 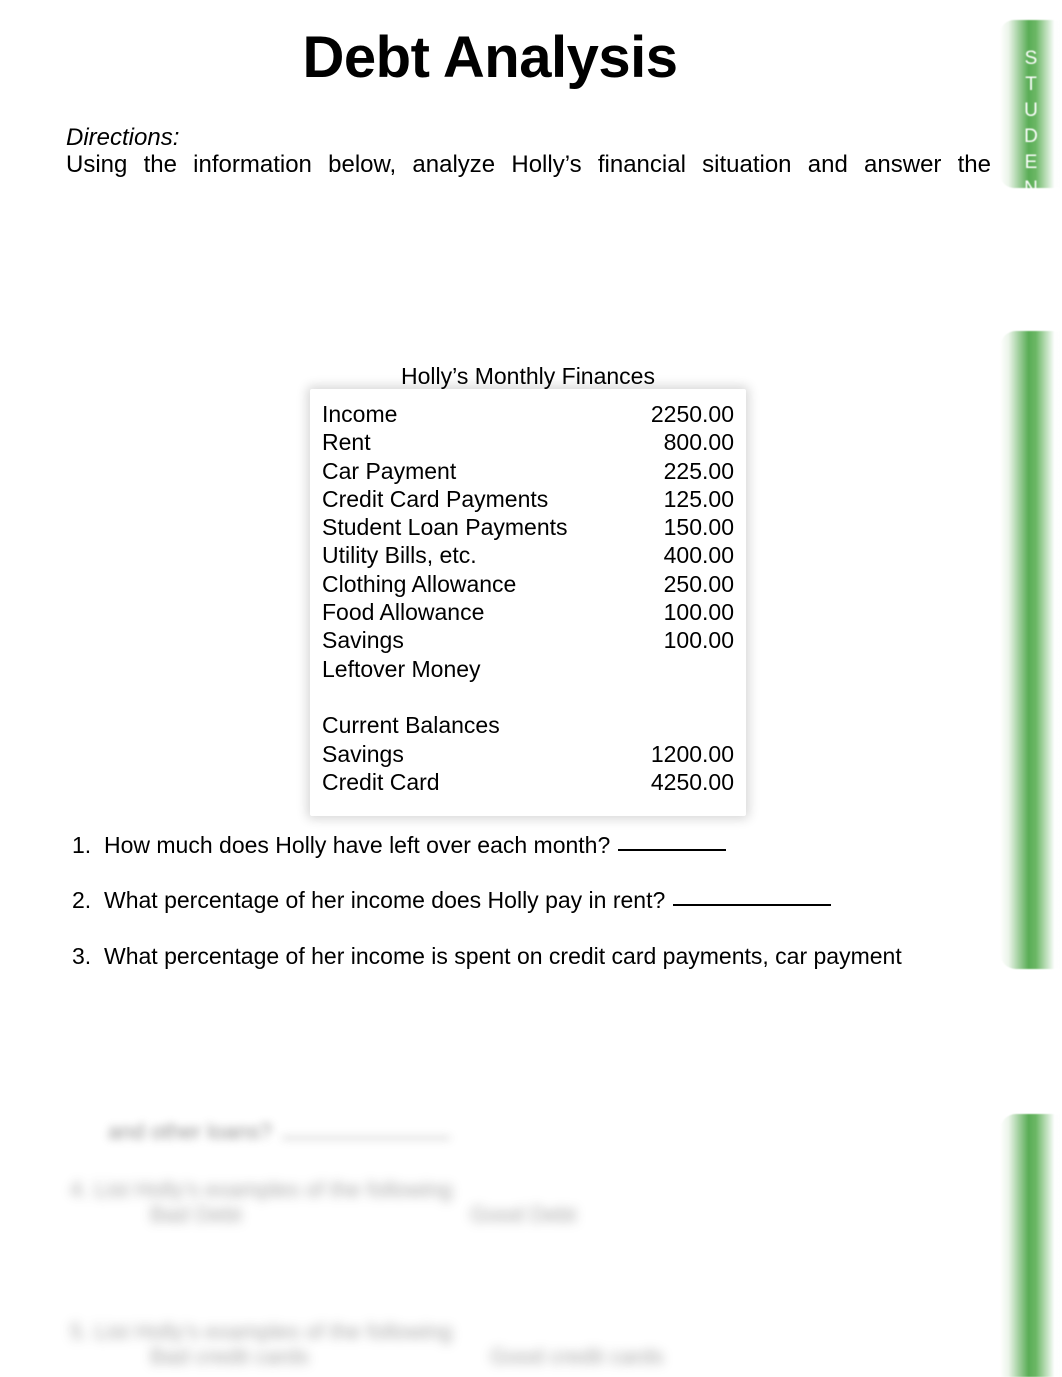 What do you see at coordinates (123, 137) in the screenshot?
I see `directions-label: Directions:` at bounding box center [123, 137].